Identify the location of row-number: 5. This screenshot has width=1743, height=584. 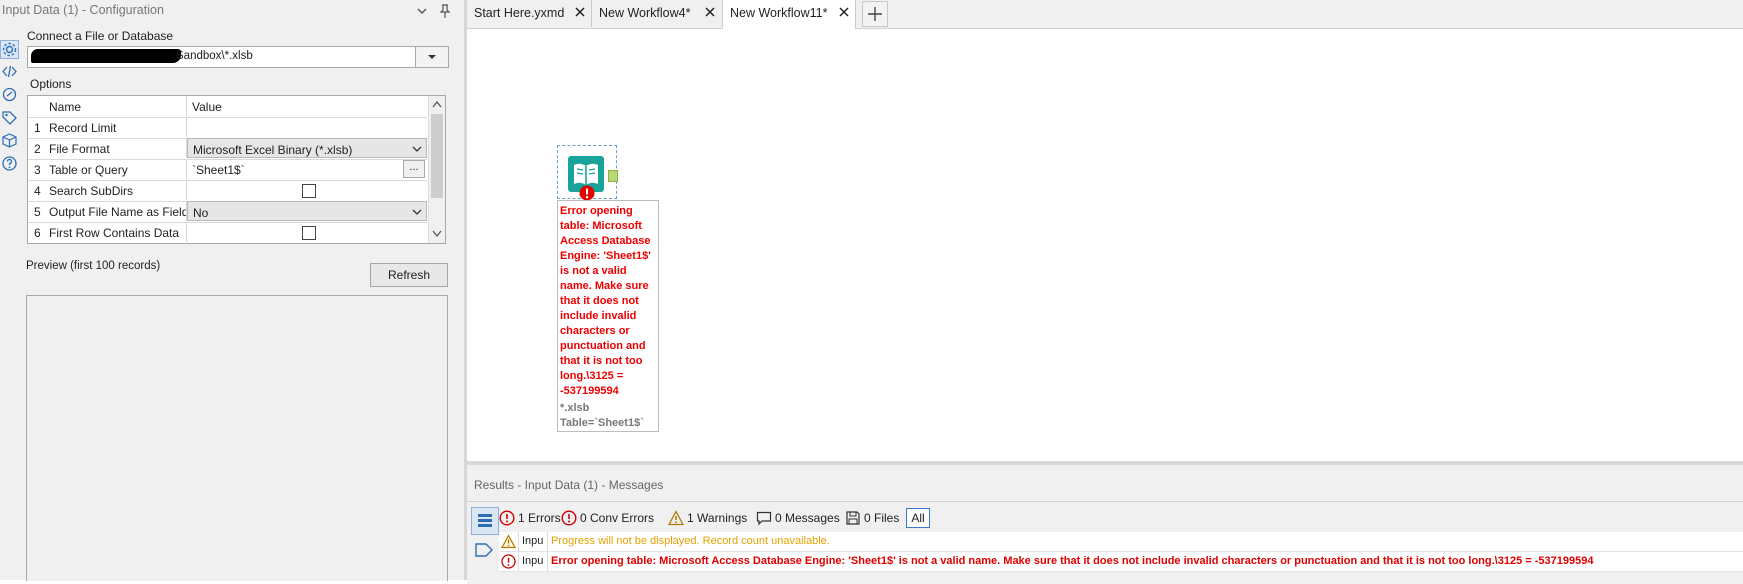
(37, 212).